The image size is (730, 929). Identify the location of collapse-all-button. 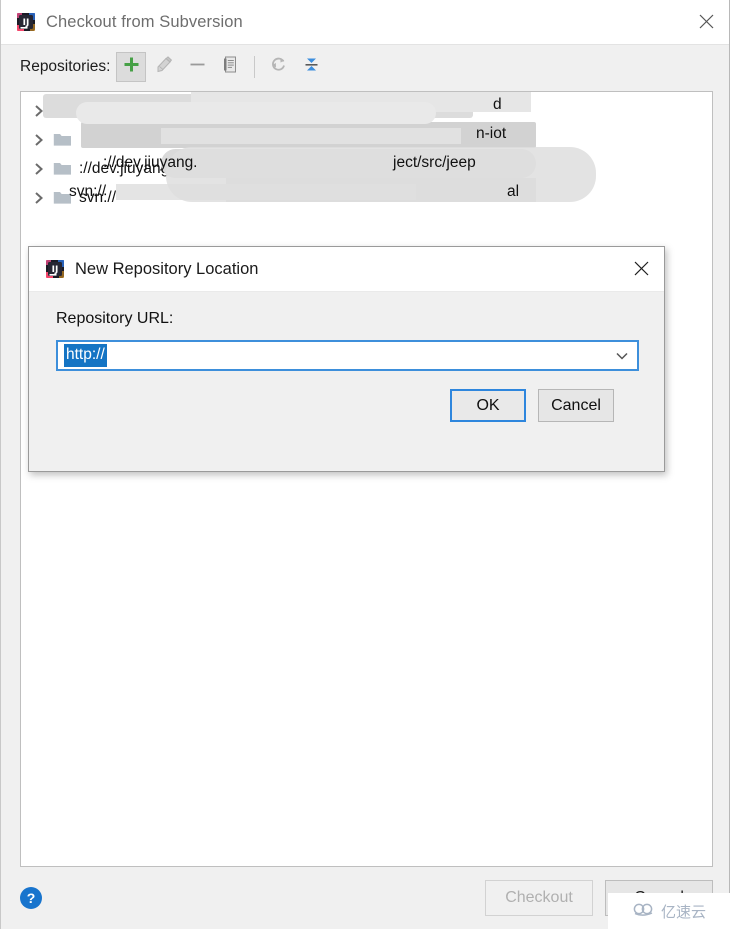
(311, 67).